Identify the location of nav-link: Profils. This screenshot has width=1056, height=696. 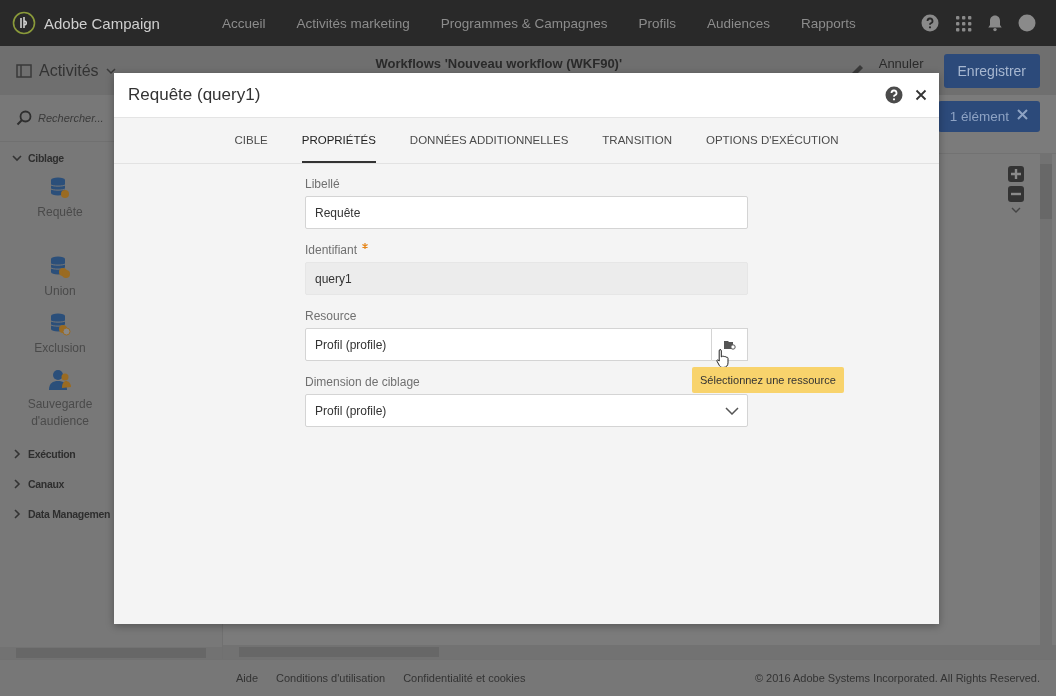
(657, 23).